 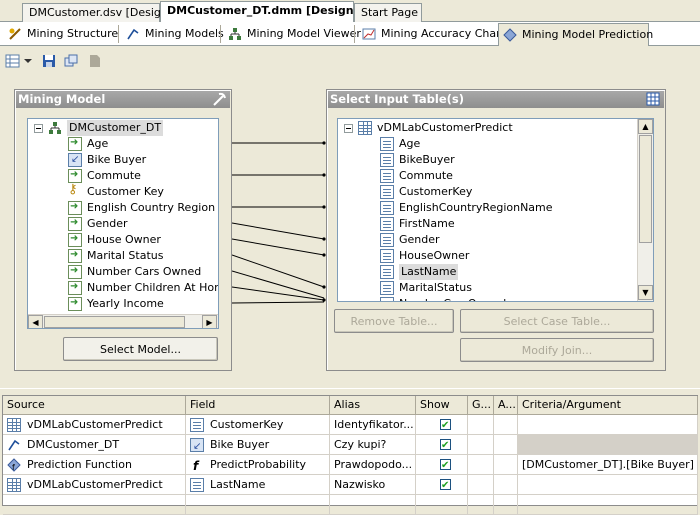 I want to click on table-column-item: NumberCarsOwned, so click(x=443, y=298).